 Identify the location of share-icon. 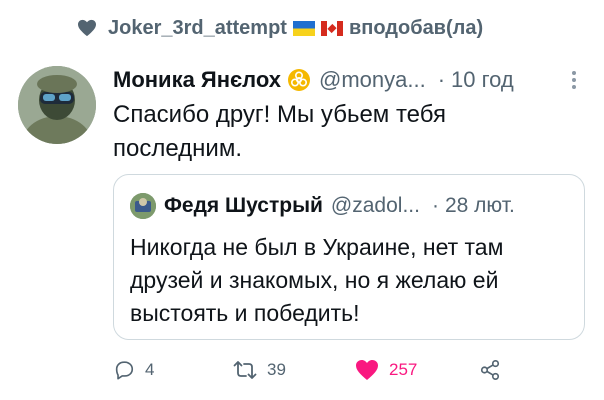
(490, 370).